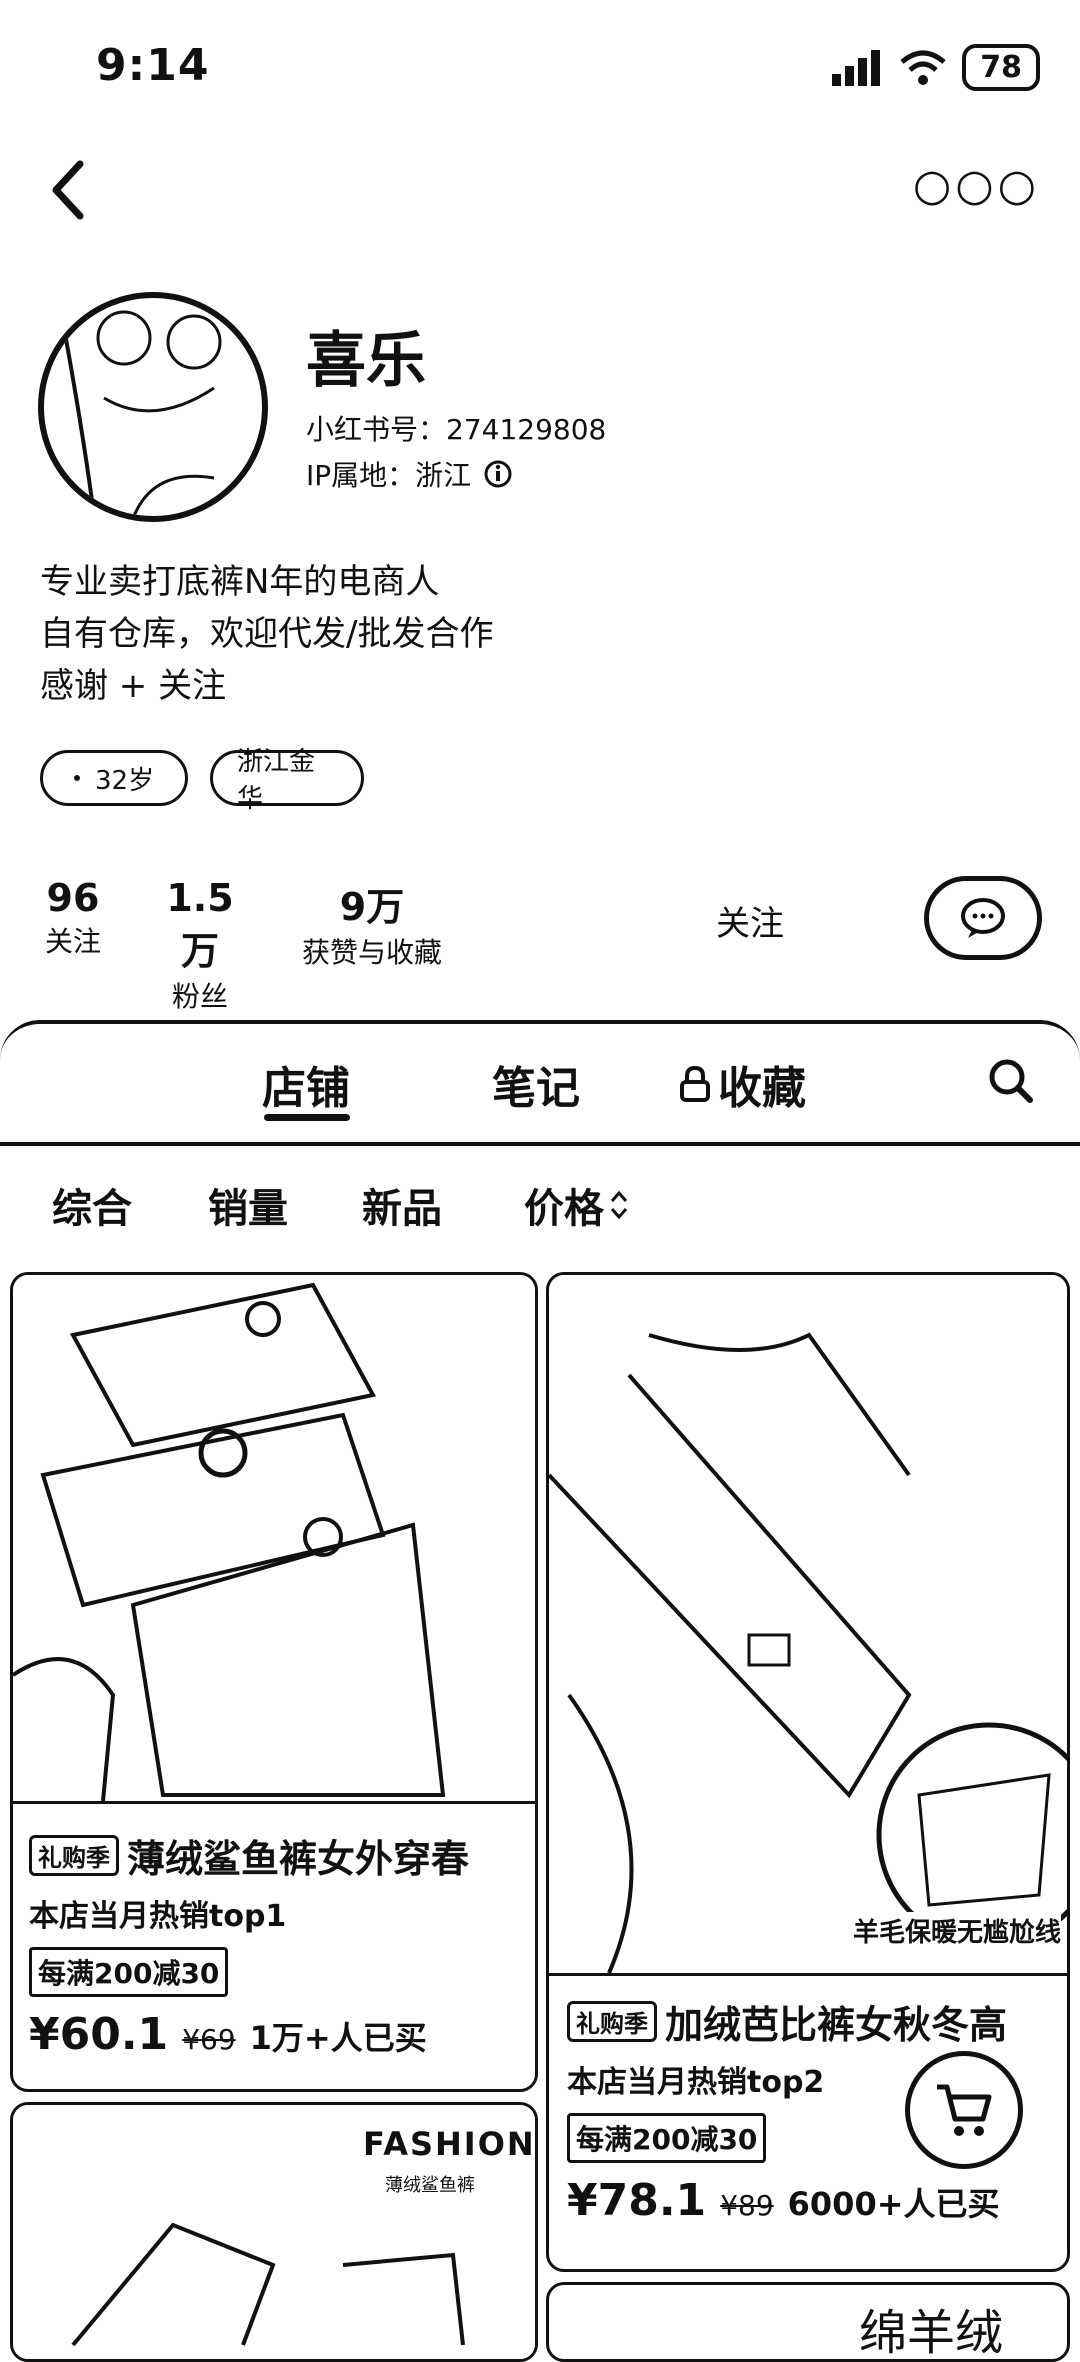  What do you see at coordinates (747, 2205) in the screenshot?
I see `original-price: ¥89` at bounding box center [747, 2205].